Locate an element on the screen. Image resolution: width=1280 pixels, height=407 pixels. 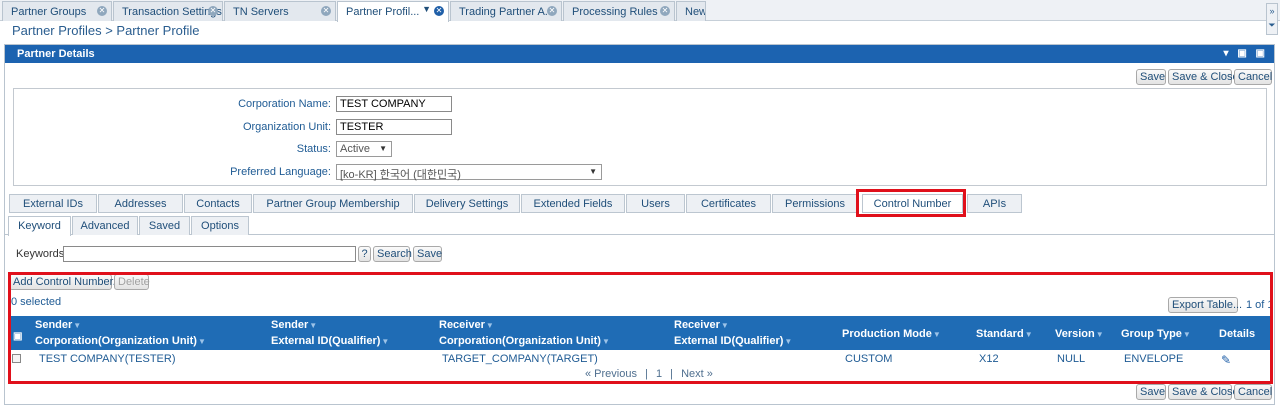
tab-transaction-settings: Transaction Settings ✕ is located at coordinates (168, 11).